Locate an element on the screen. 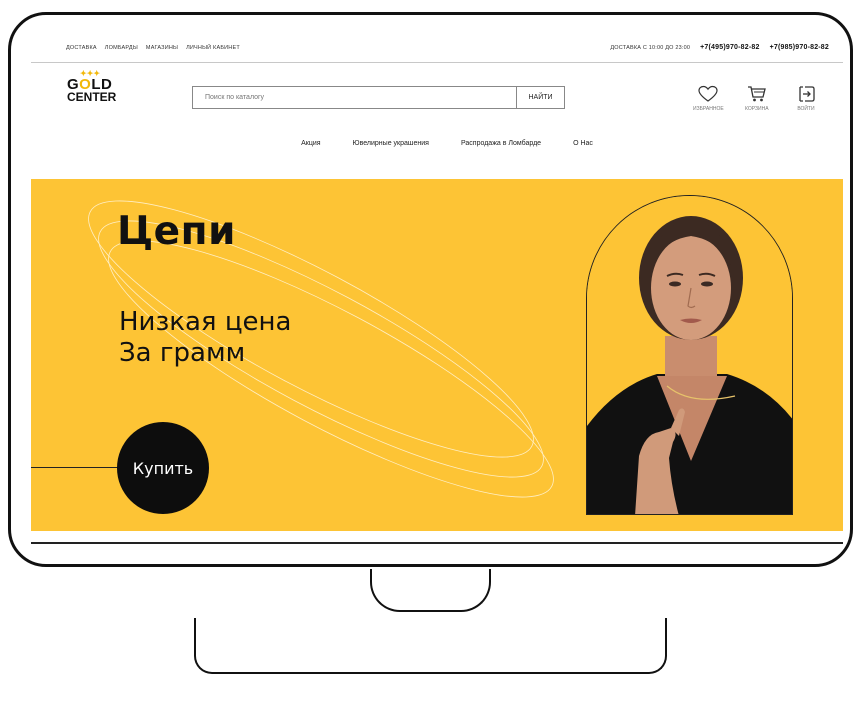 Image resolution: width=861 pixels, height=707 pixels. screen-bezel-line is located at coordinates (437, 543).